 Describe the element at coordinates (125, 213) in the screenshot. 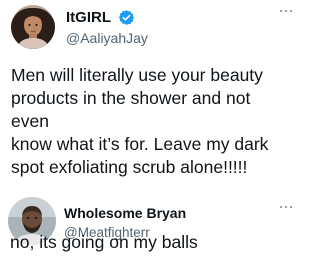

I see `display-name: Wholesome Bryan` at that location.